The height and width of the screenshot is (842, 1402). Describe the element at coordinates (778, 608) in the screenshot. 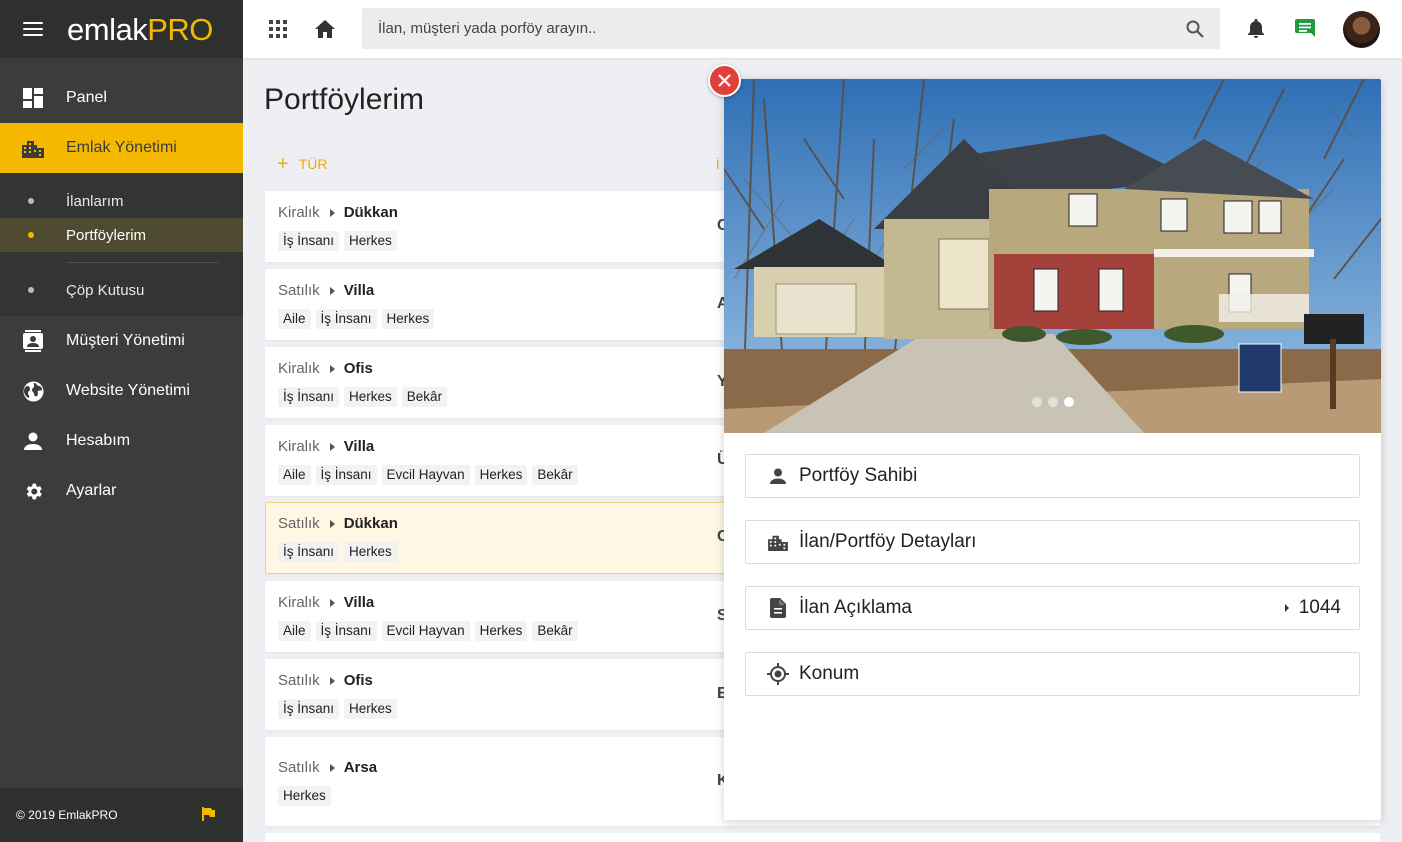

I see `document-icon` at that location.